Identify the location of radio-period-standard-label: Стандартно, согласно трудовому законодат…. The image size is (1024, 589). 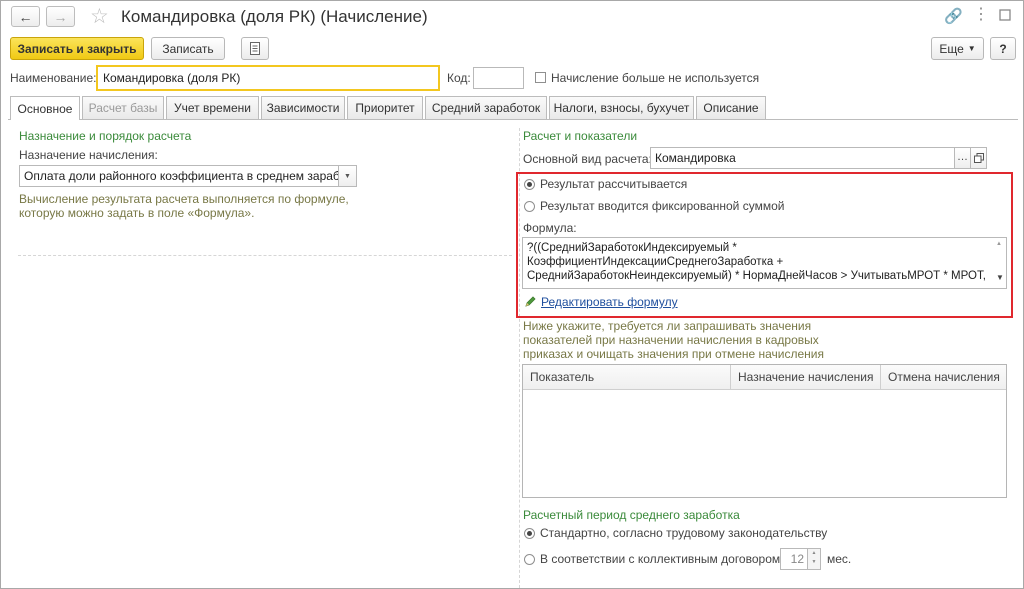
(684, 533).